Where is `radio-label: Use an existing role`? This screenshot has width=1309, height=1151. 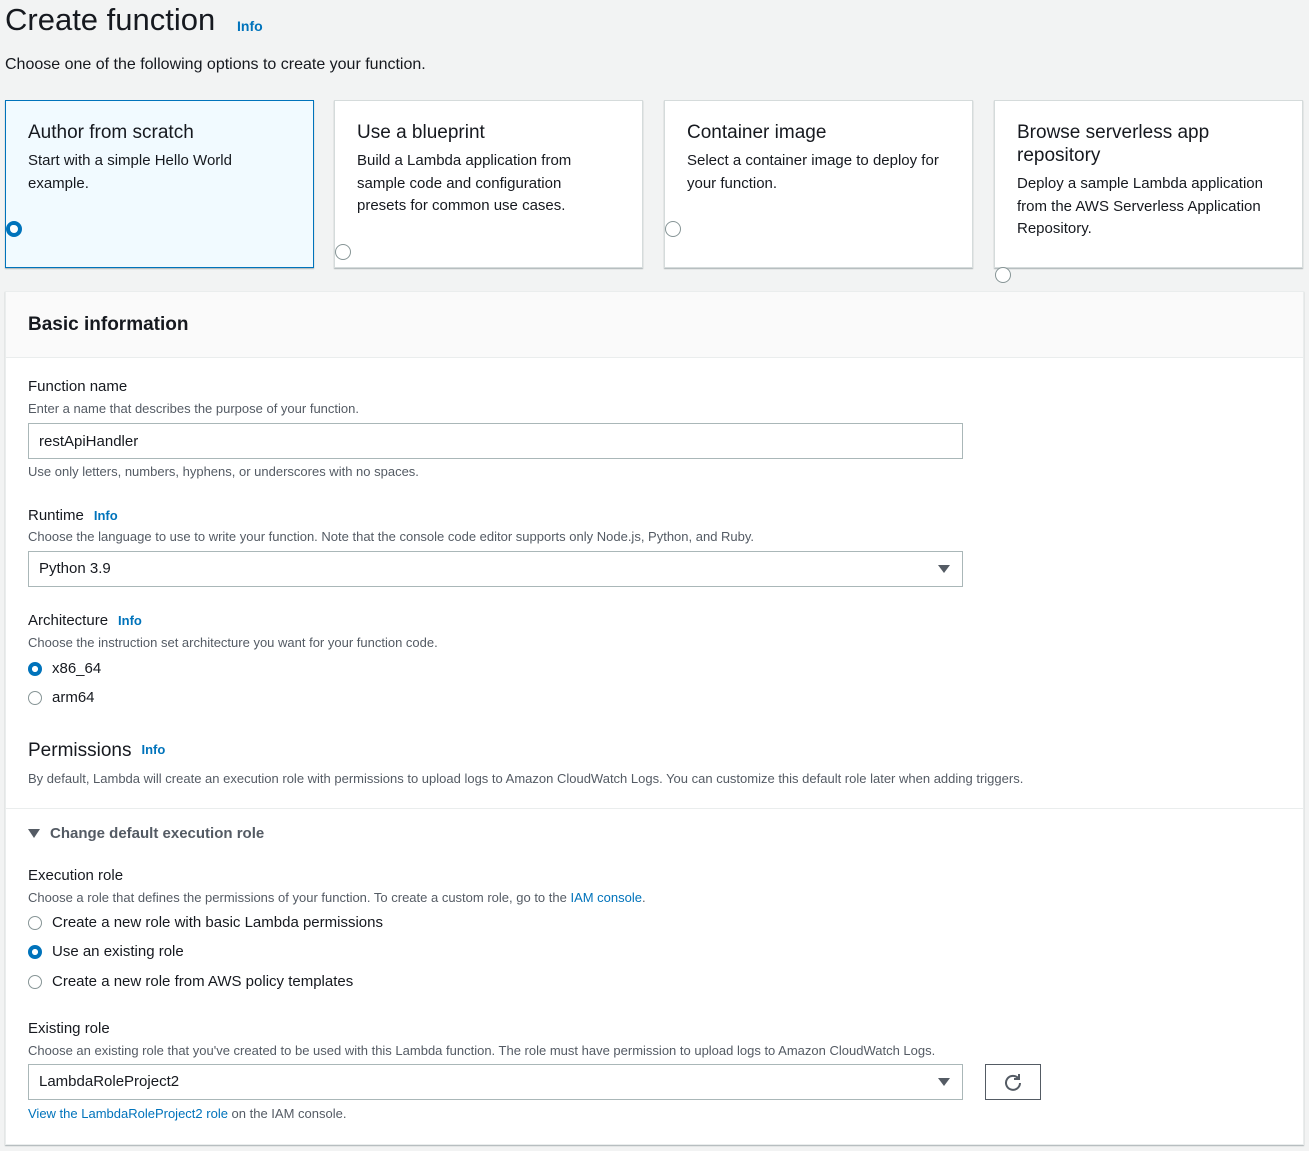
radio-label: Use an existing role is located at coordinates (118, 951).